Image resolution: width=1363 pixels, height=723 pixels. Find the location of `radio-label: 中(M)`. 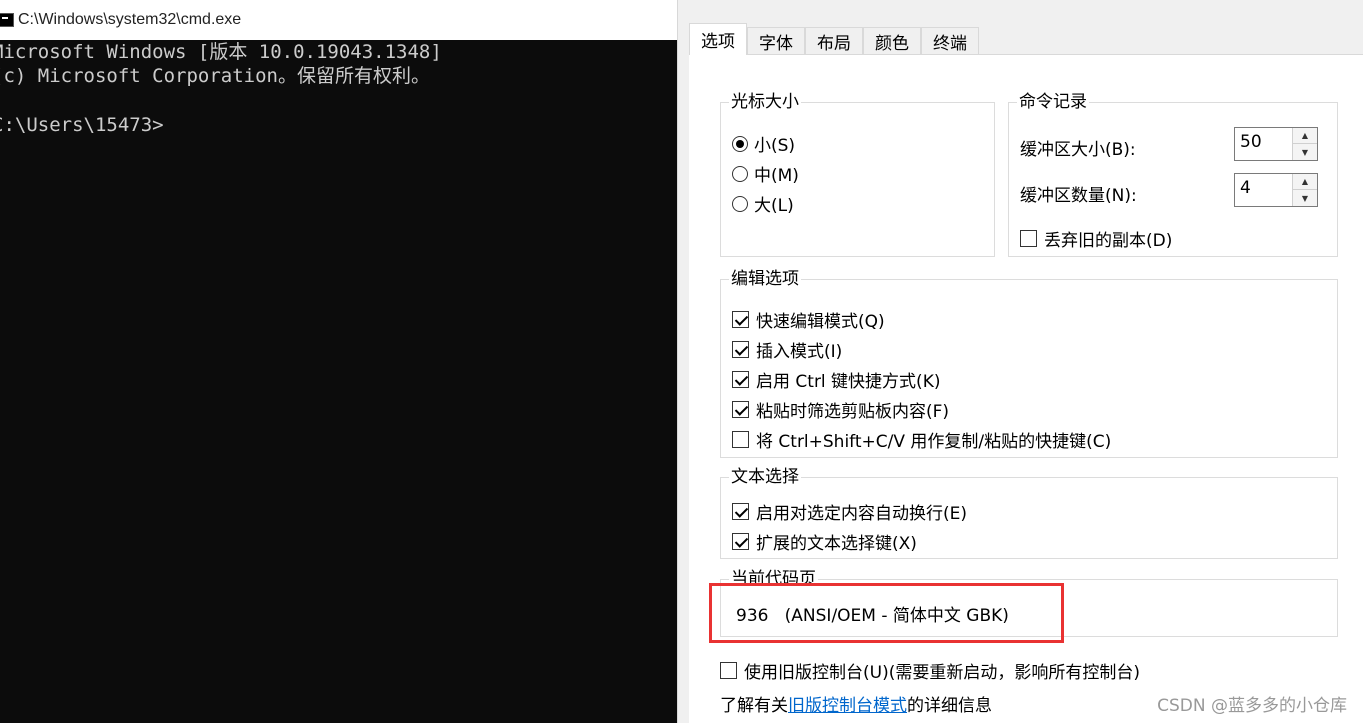

radio-label: 中(M) is located at coordinates (776, 176).